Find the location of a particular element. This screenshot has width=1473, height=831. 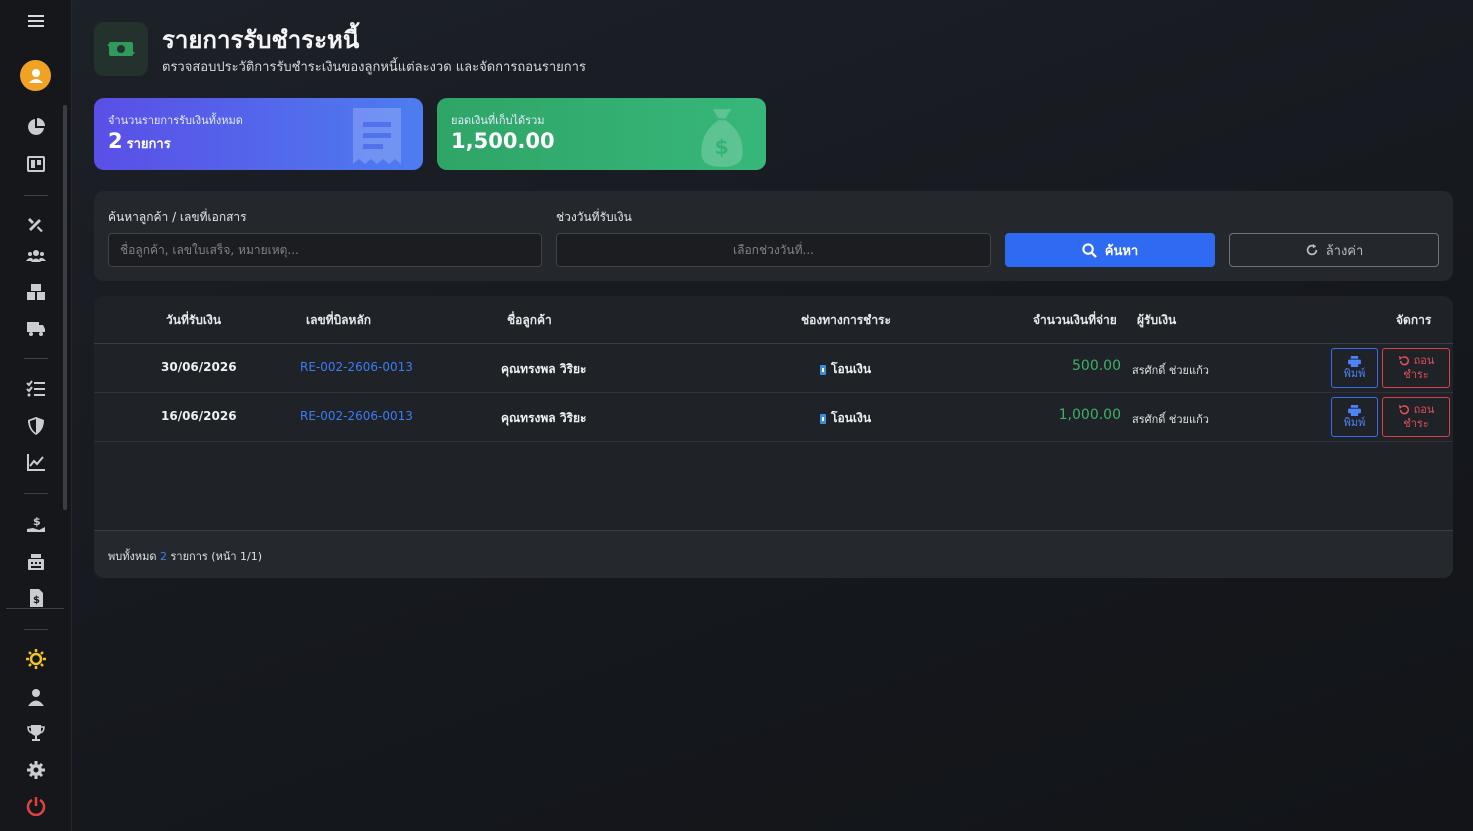

cell-amount: 500.00 is located at coordinates (1096, 366).